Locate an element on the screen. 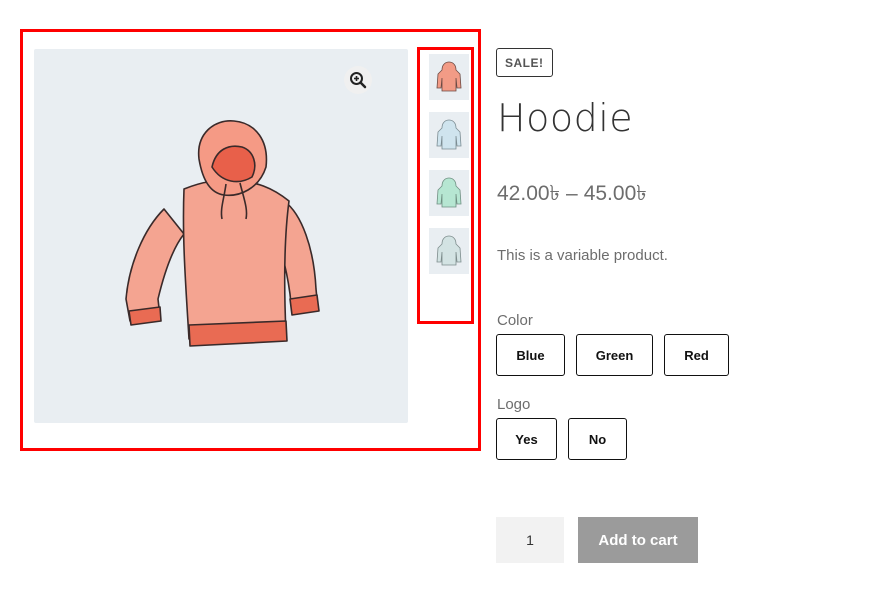 Image resolution: width=882 pixels, height=590 pixels. color-swatches: Blue Green Red is located at coordinates (612, 355).